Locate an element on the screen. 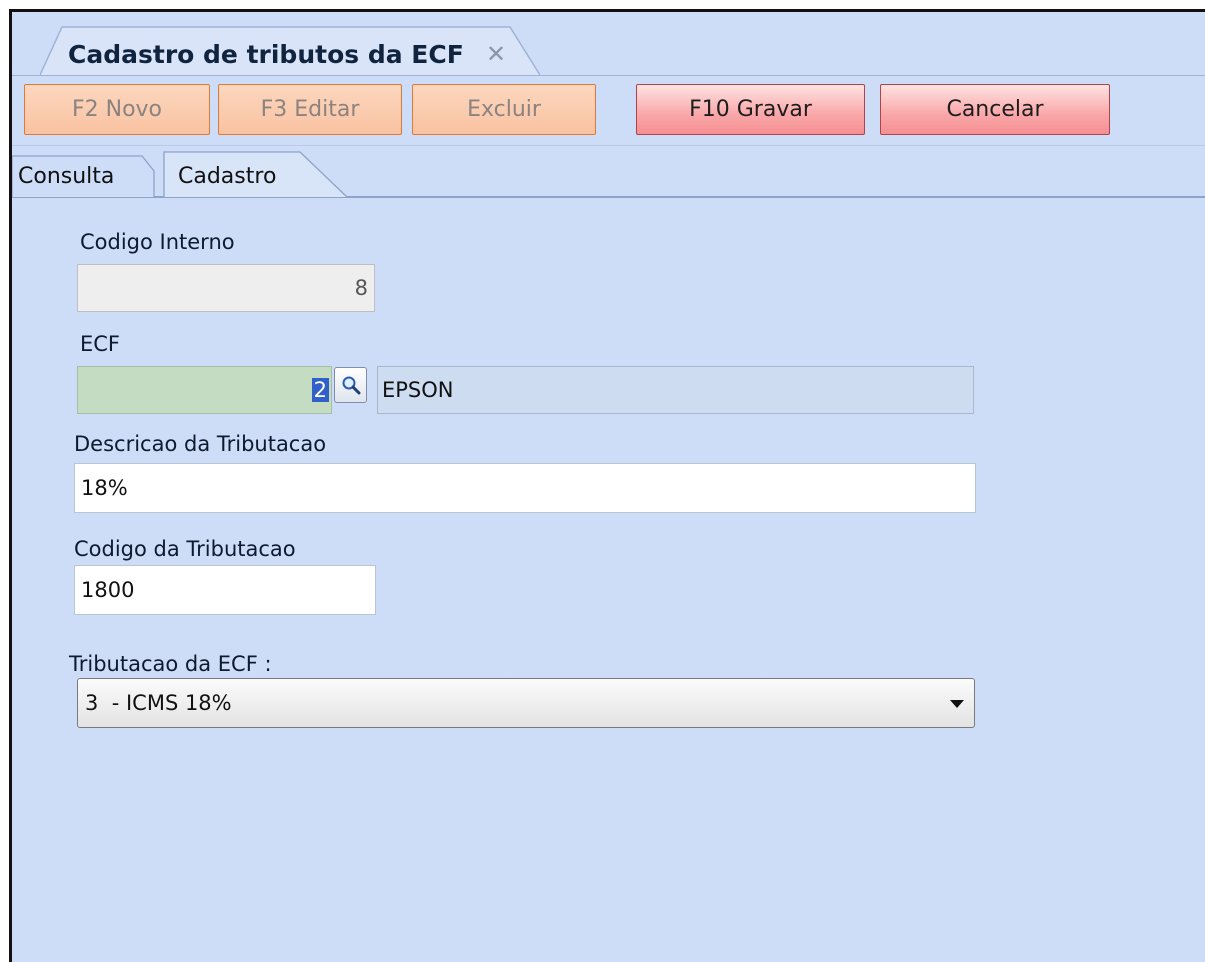  codigo-interno-value: 8 is located at coordinates (361, 288).